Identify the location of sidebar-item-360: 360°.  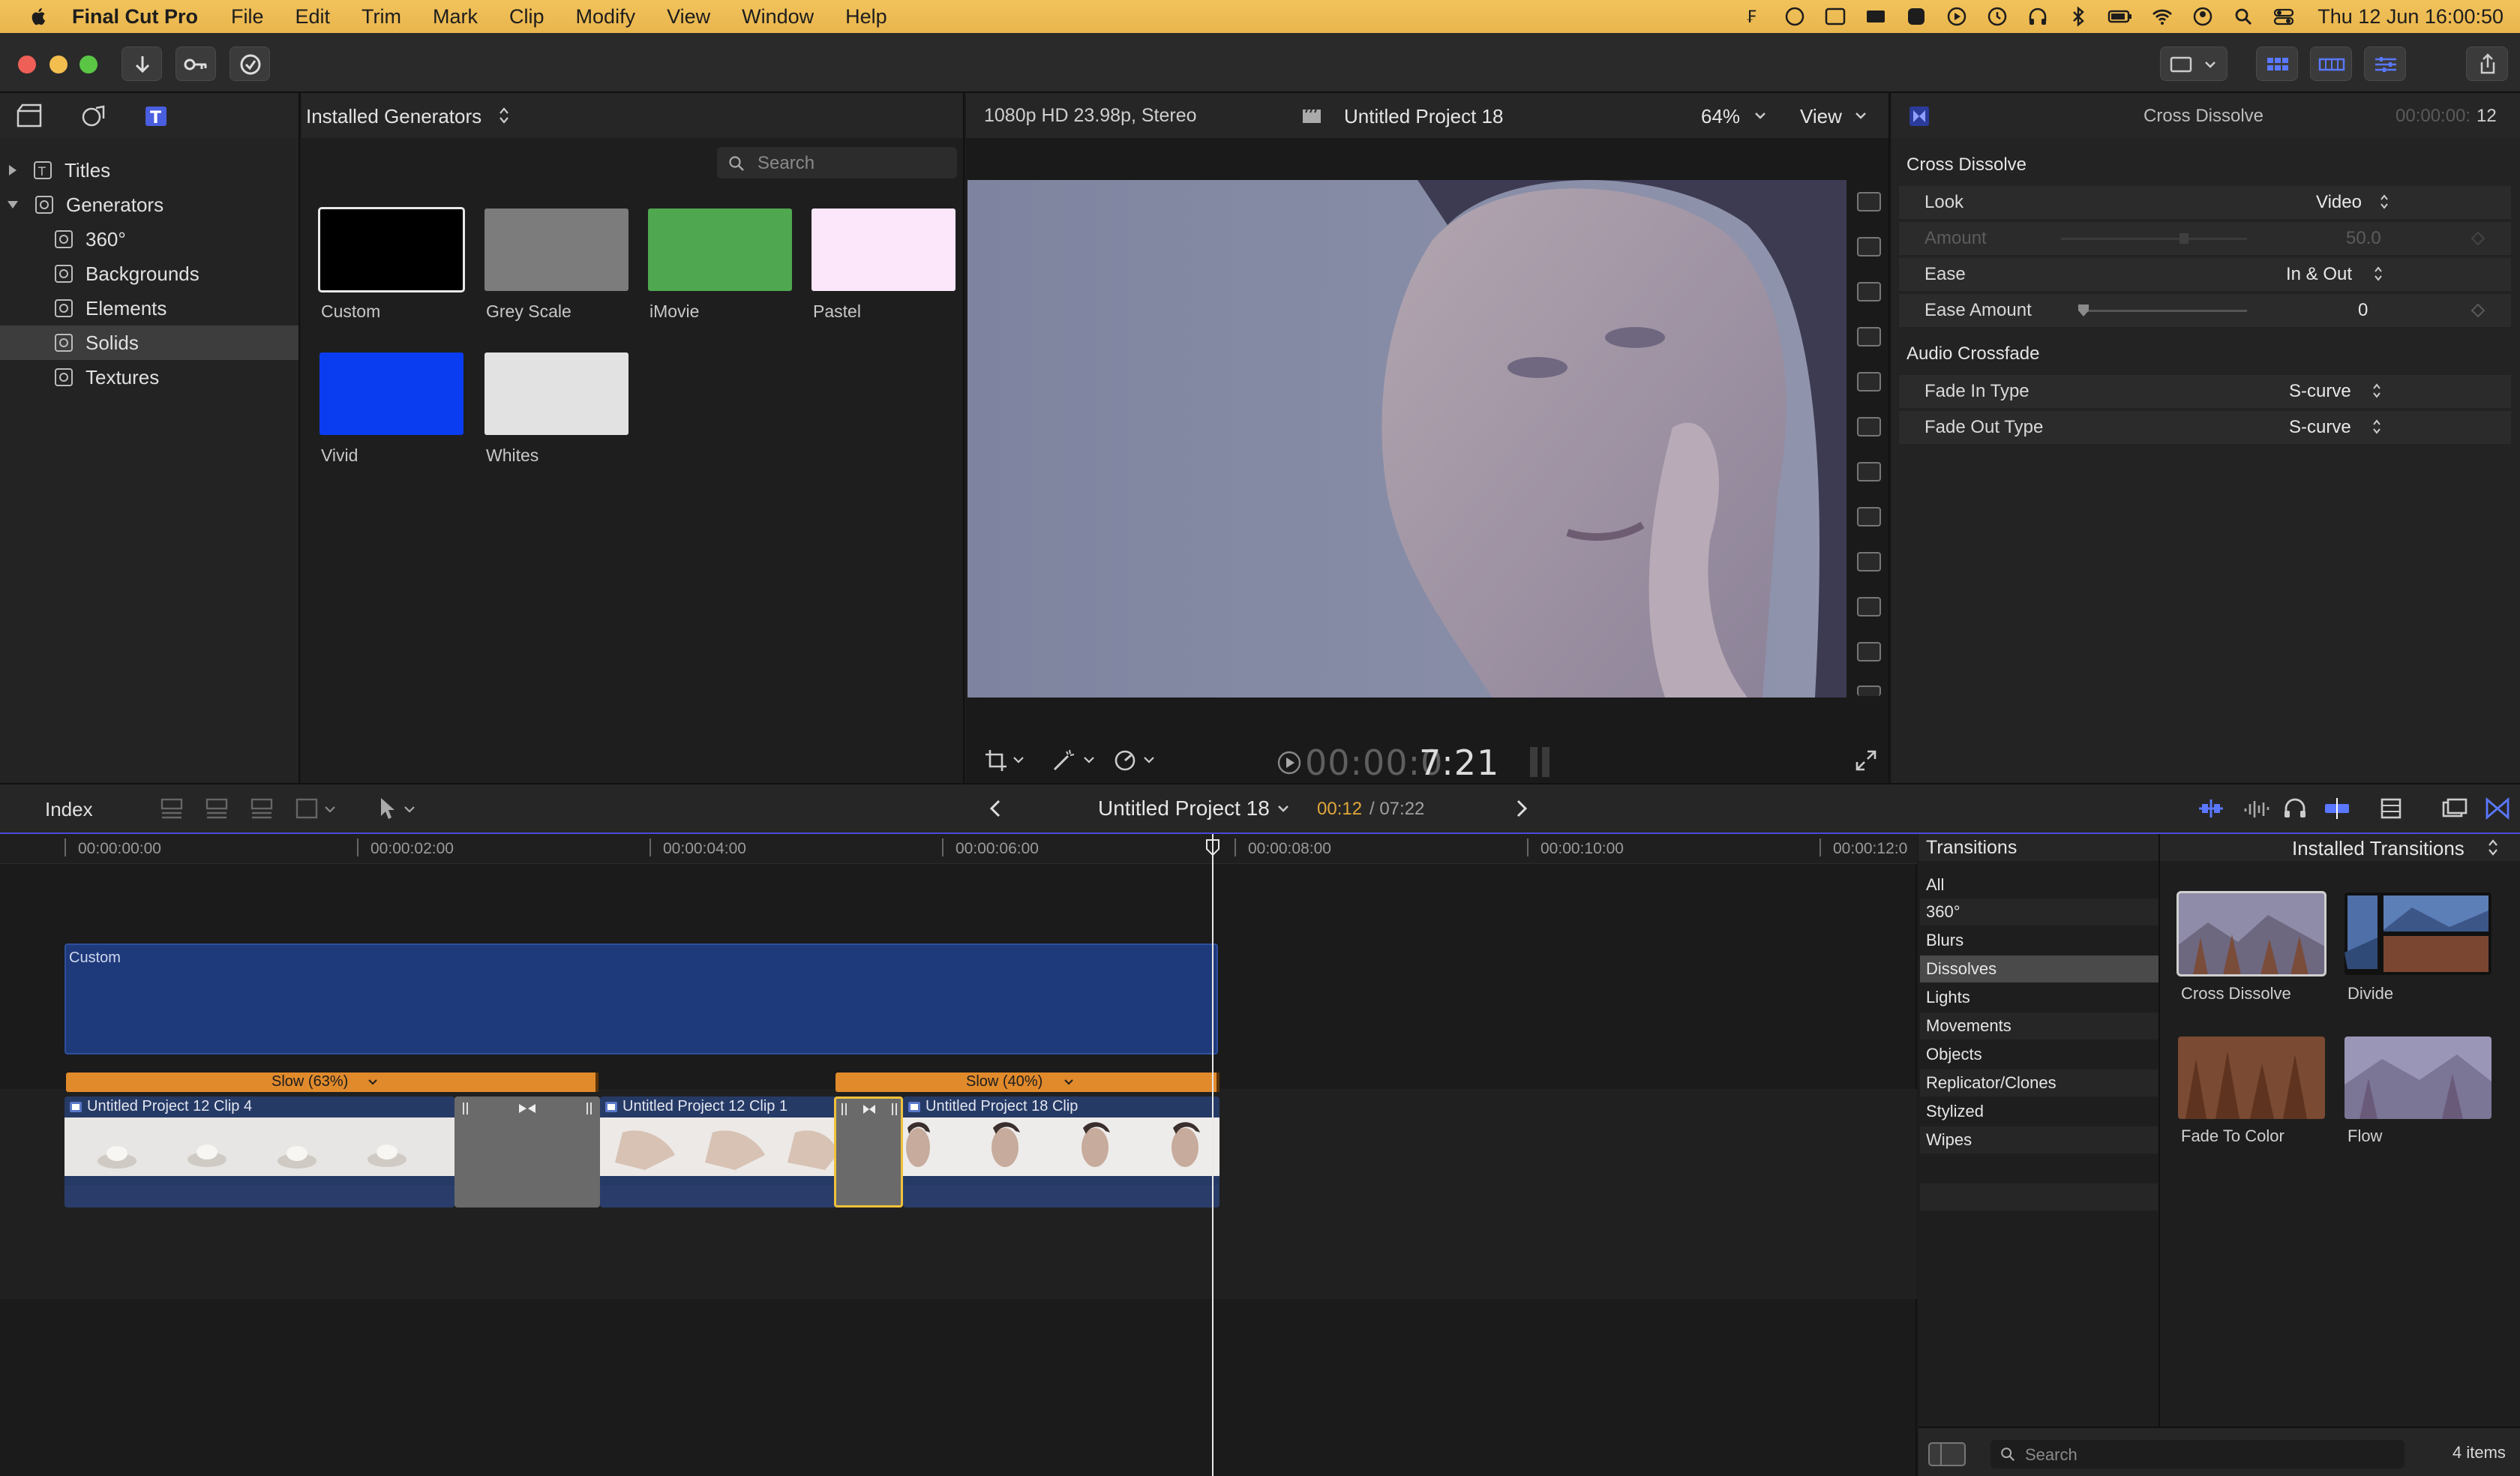
(149, 239).